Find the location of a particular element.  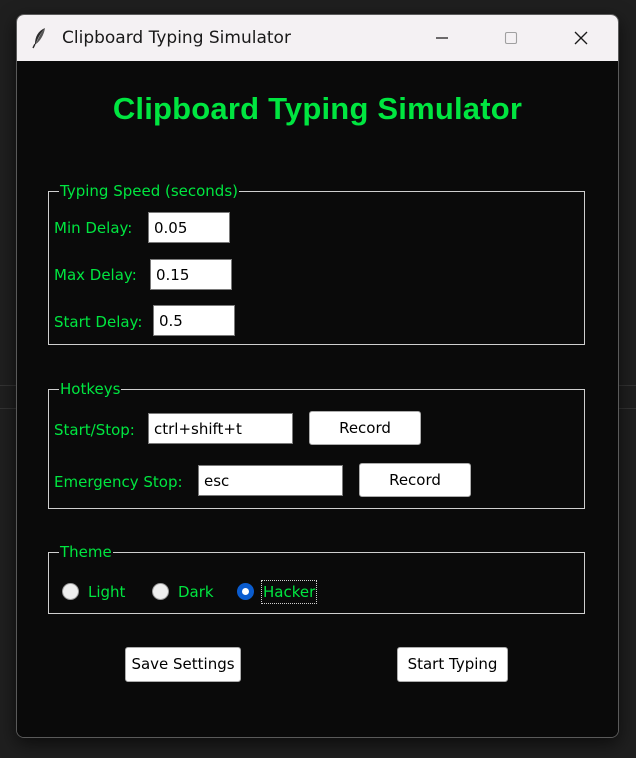

max-delay-label: Max Delay: is located at coordinates (95, 275).